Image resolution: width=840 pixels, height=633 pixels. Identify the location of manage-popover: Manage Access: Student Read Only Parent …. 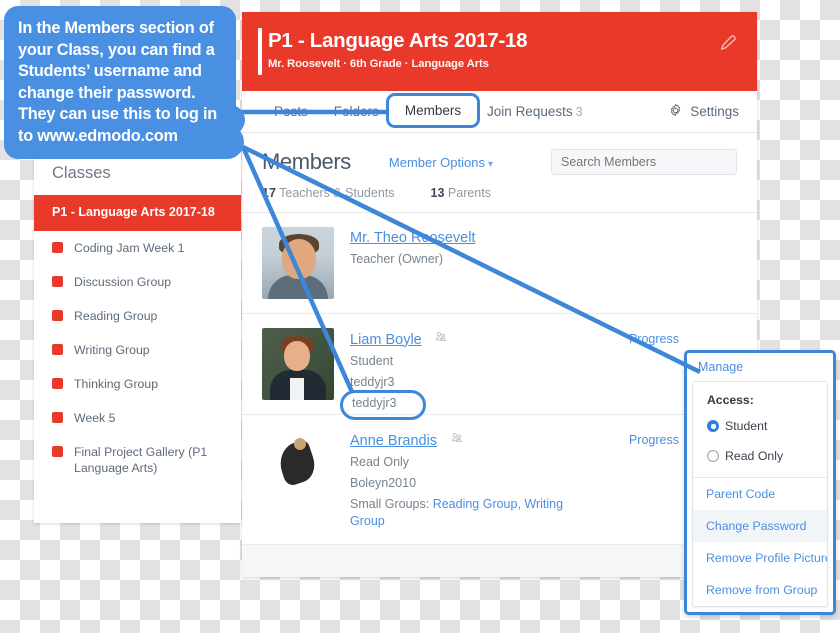
(760, 482).